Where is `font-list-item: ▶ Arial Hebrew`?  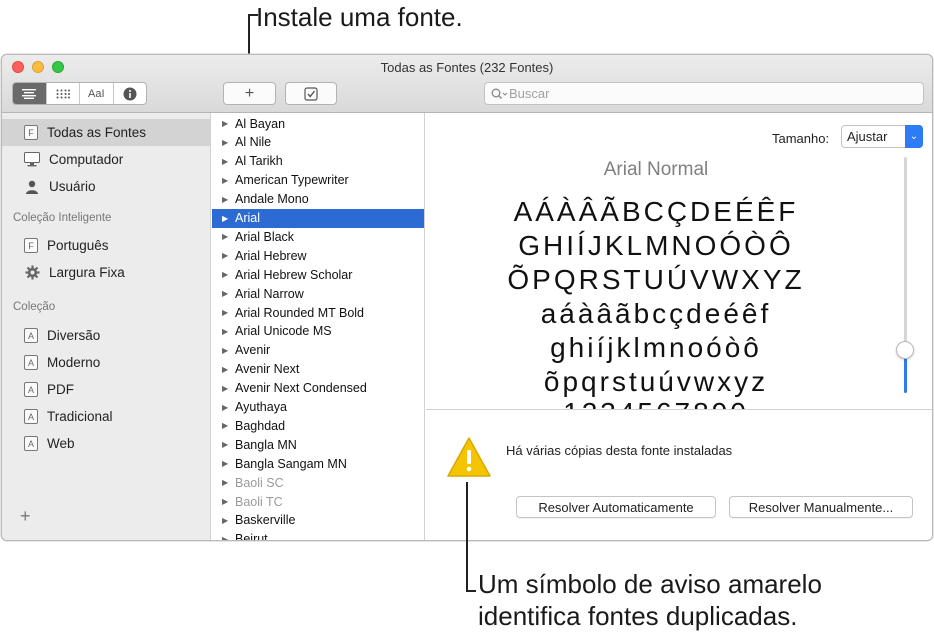
font-list-item: ▶ Arial Hebrew is located at coordinates (318, 255).